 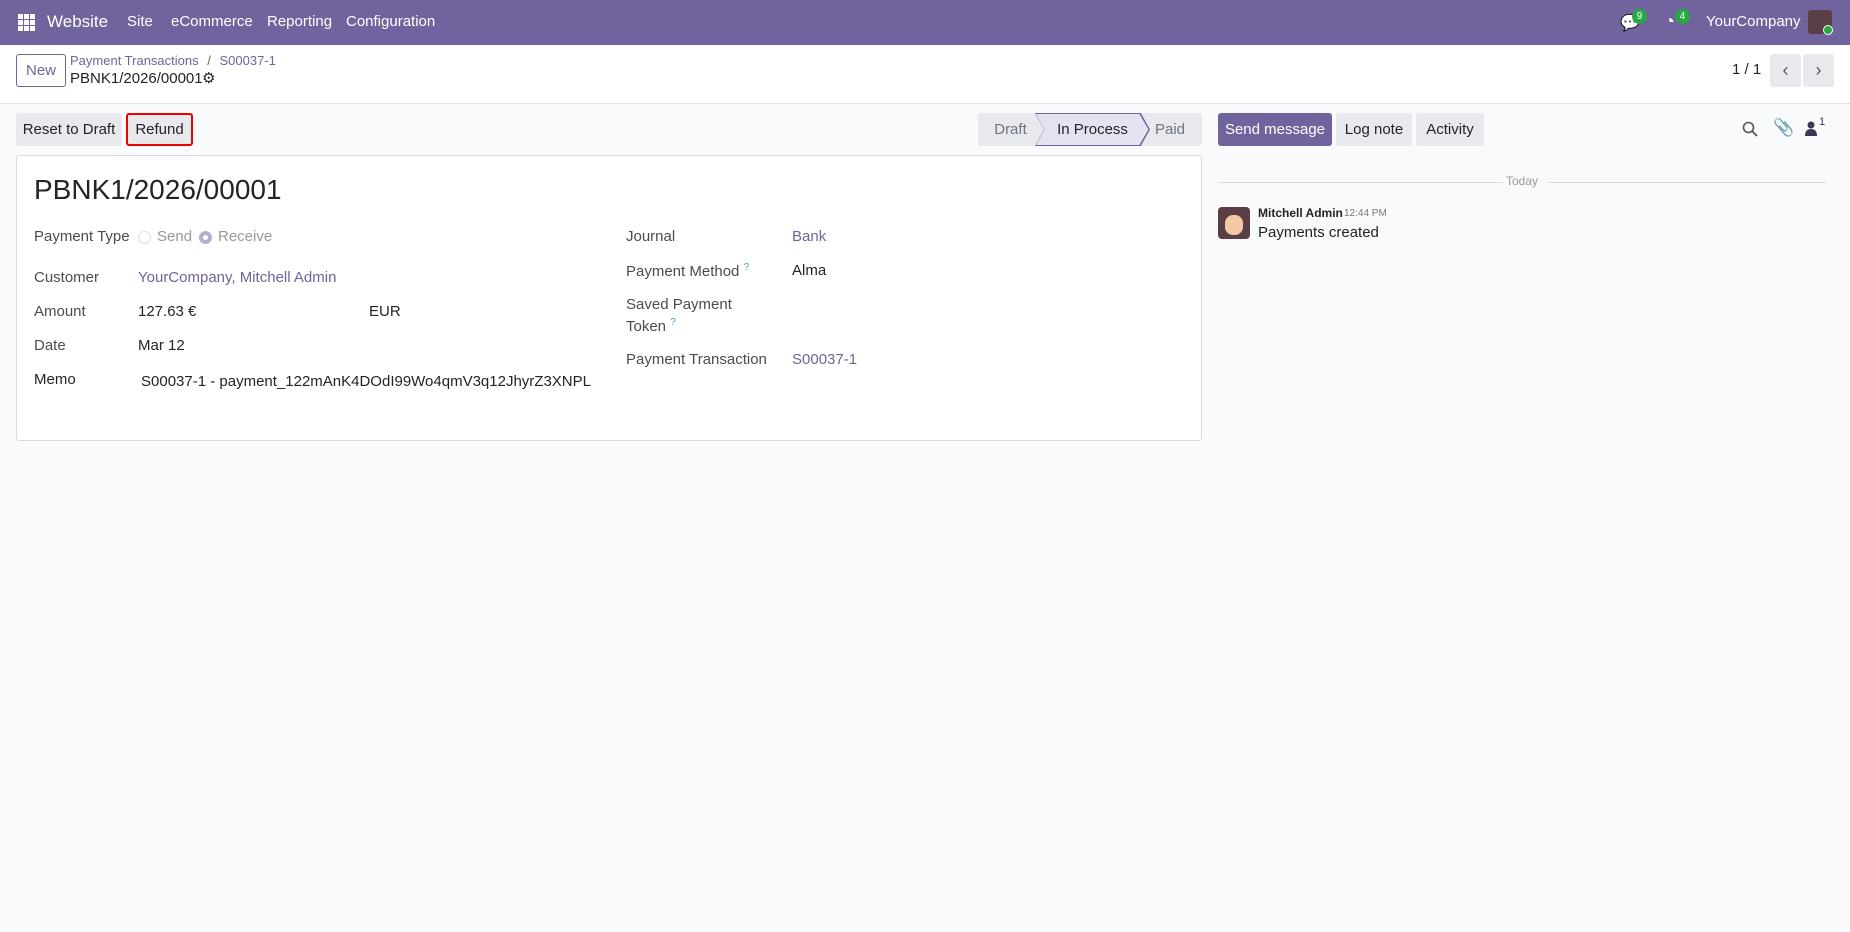 What do you see at coordinates (26, 22) in the screenshot?
I see `apps-menu-icon` at bounding box center [26, 22].